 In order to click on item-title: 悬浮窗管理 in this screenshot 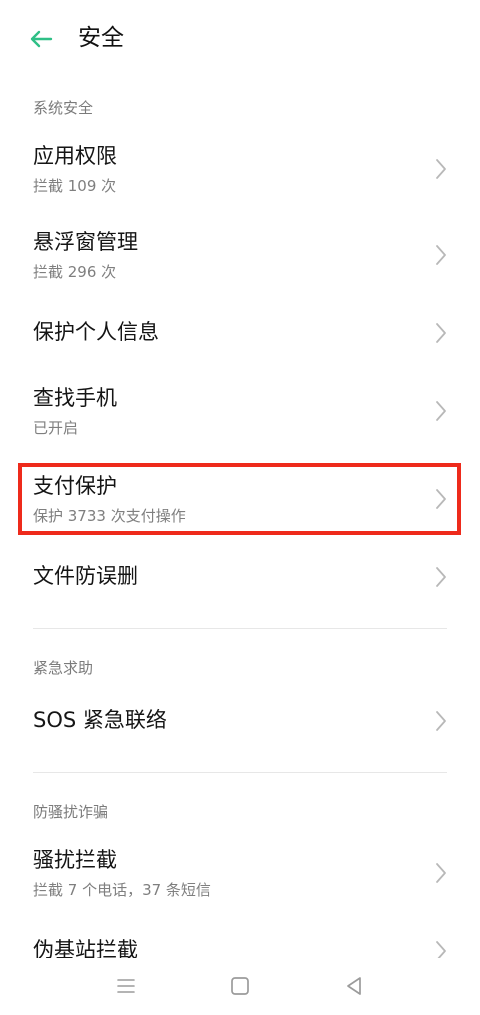, I will do `click(85, 242)`.